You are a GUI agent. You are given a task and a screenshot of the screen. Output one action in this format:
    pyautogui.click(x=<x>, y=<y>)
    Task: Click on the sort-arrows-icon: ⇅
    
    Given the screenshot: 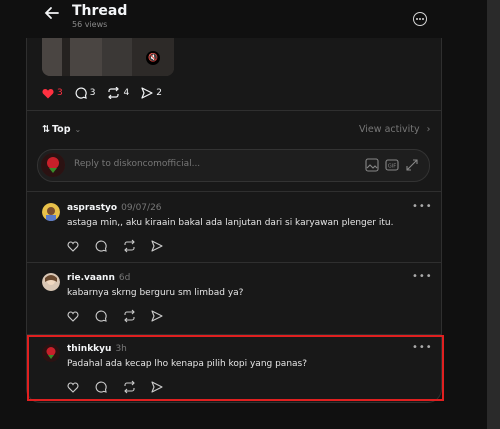 What is the action you would take?
    pyautogui.click(x=46, y=129)
    